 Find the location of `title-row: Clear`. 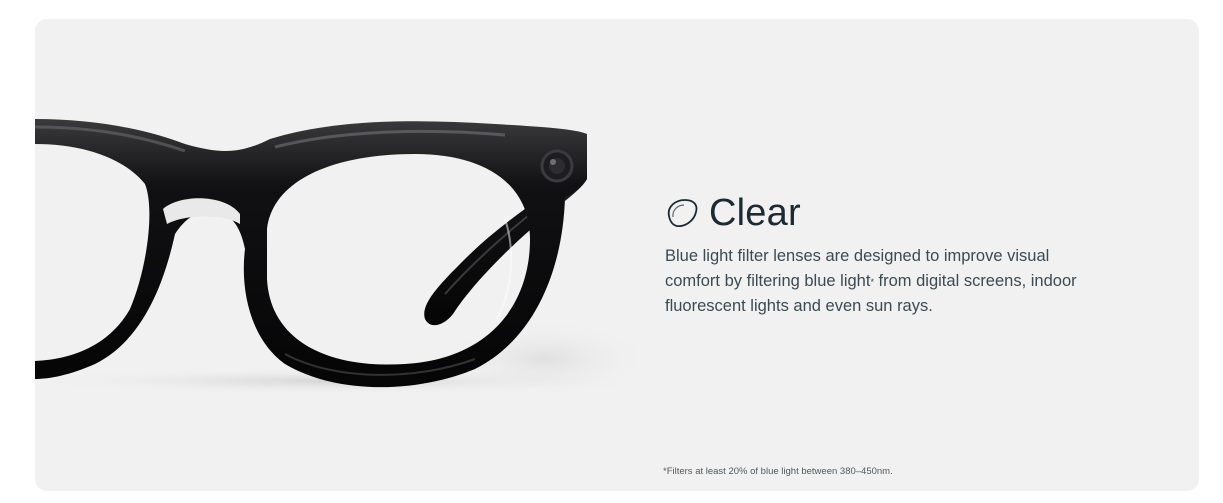

title-row: Clear is located at coordinates (885, 213).